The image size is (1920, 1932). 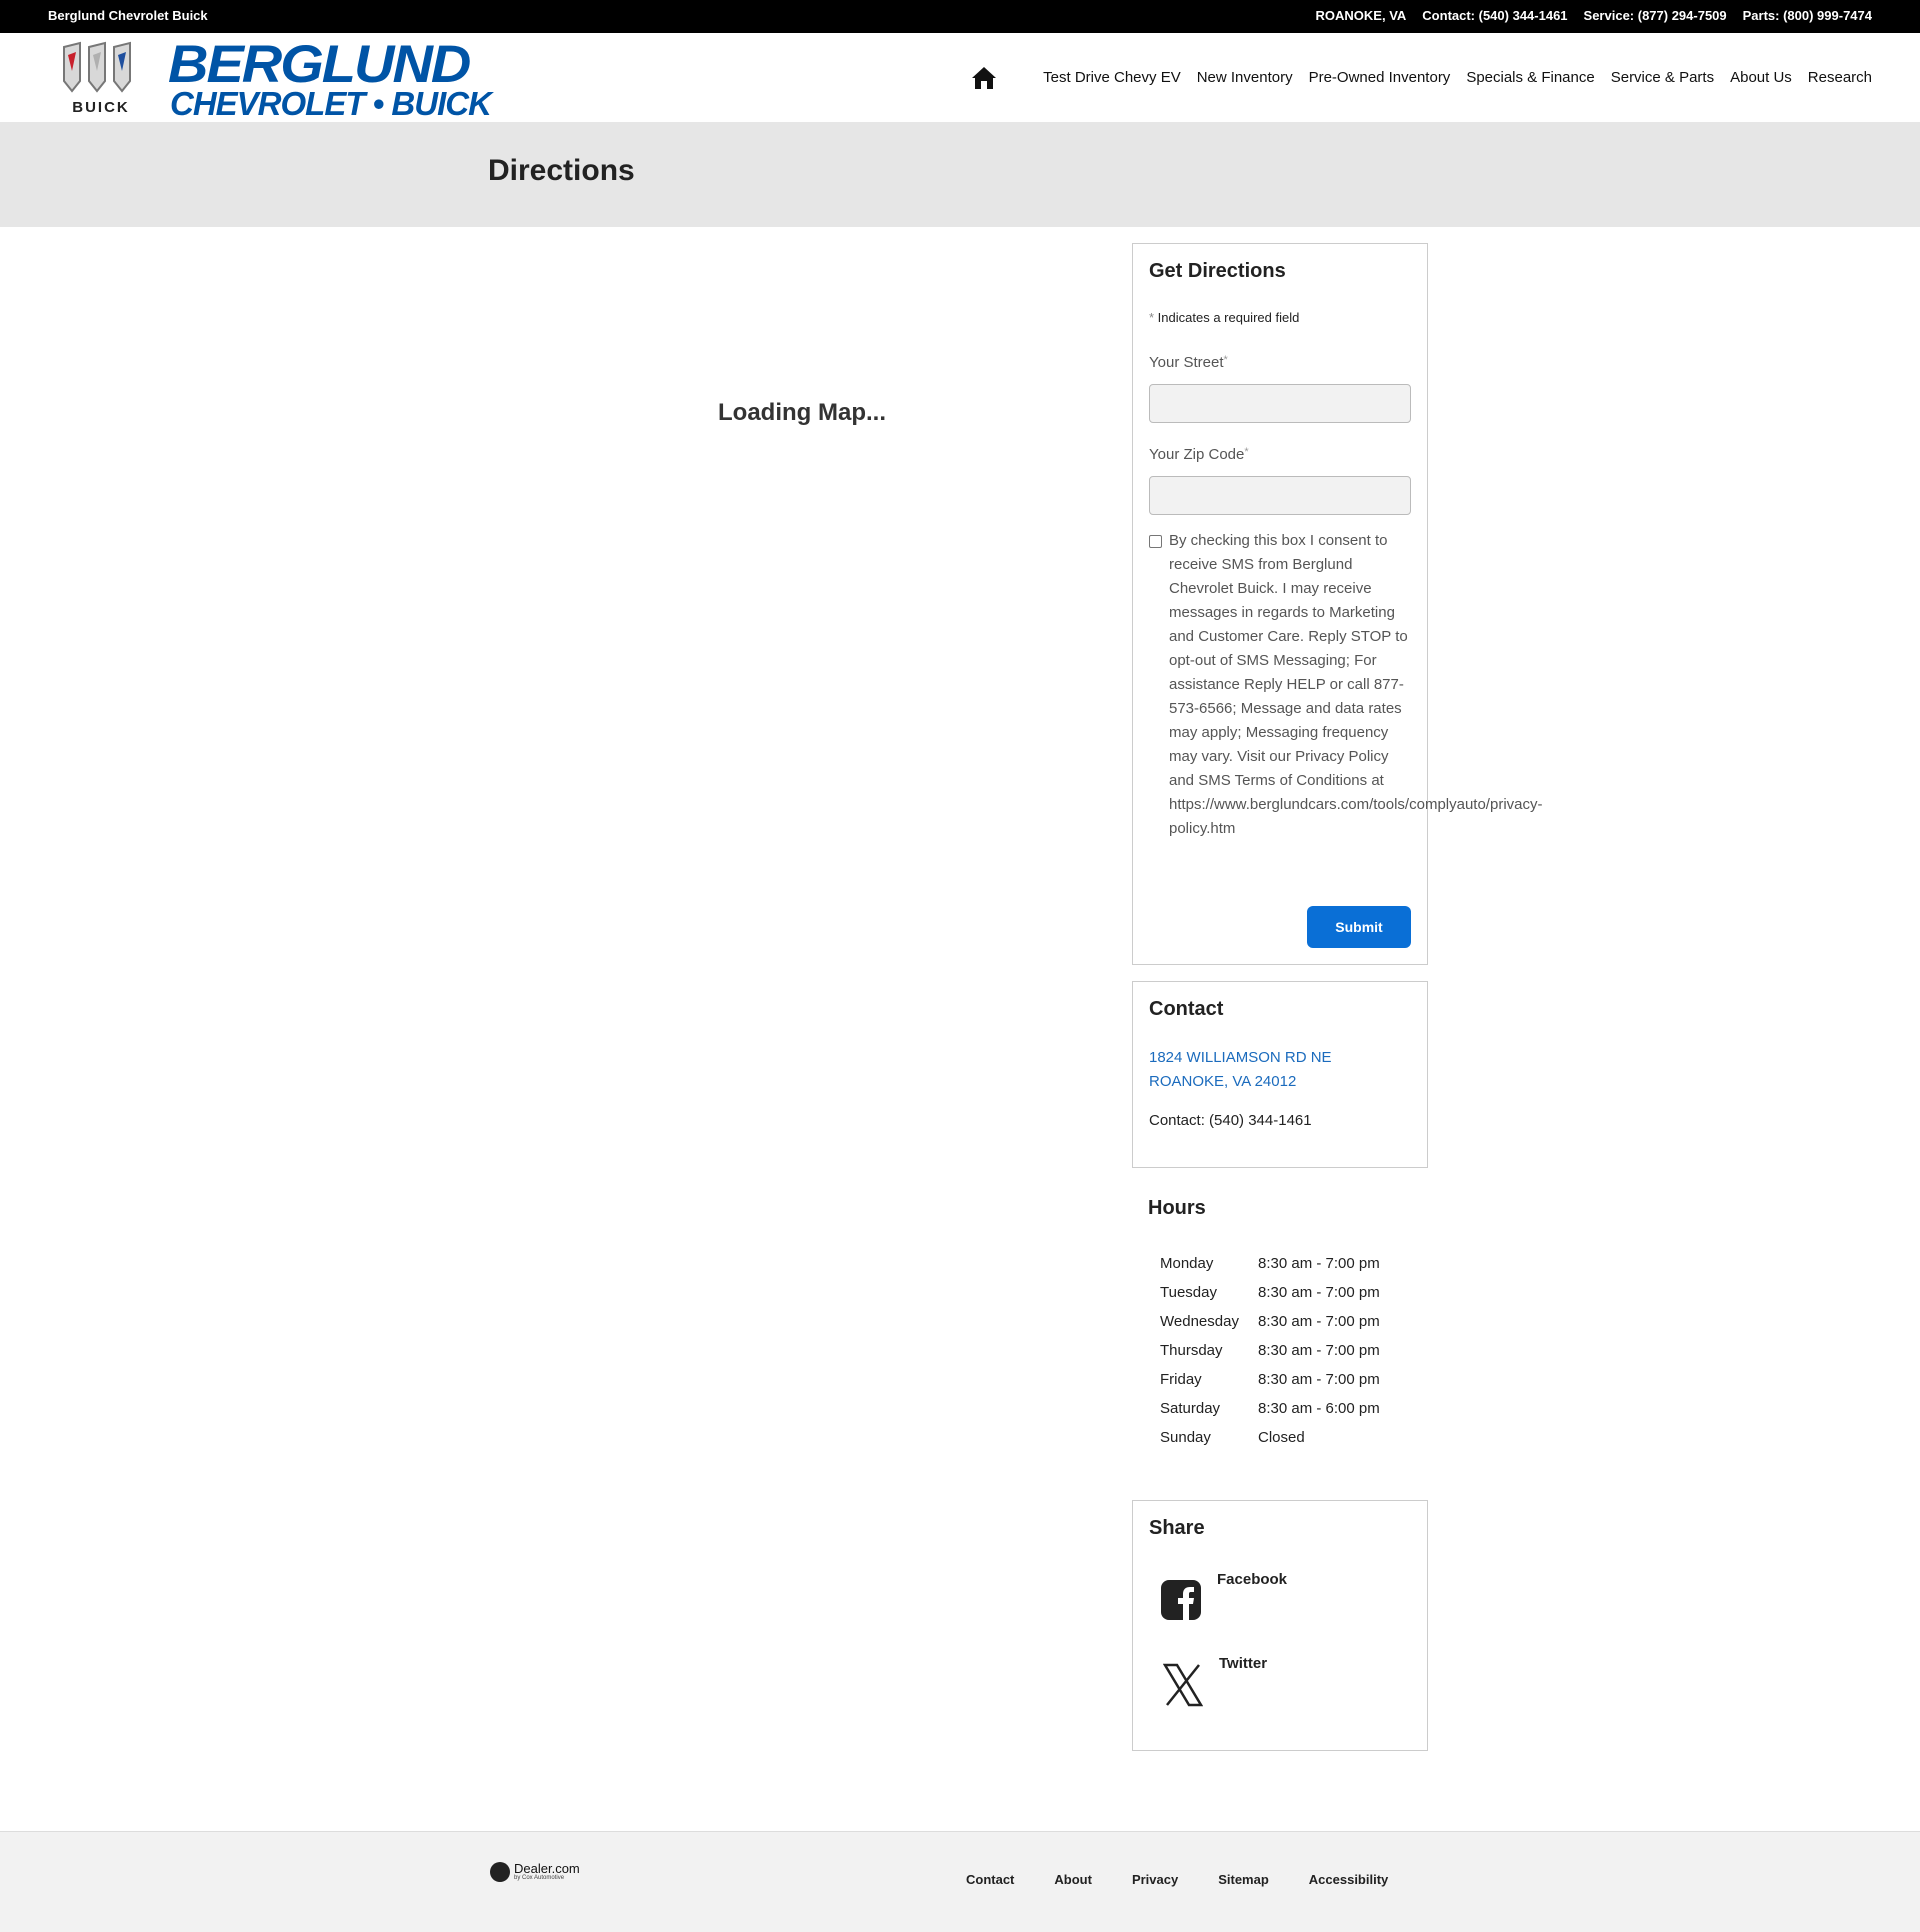 What do you see at coordinates (990, 1879) in the screenshot?
I see `footer-link-contact: Contact` at bounding box center [990, 1879].